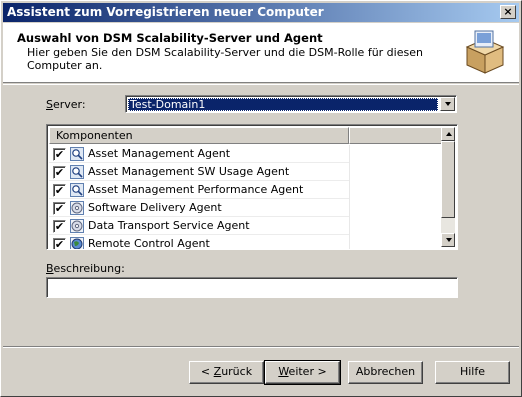 This screenshot has width=522, height=397. I want to click on list-item: ✔ Software Delivery Agent, so click(246, 208).